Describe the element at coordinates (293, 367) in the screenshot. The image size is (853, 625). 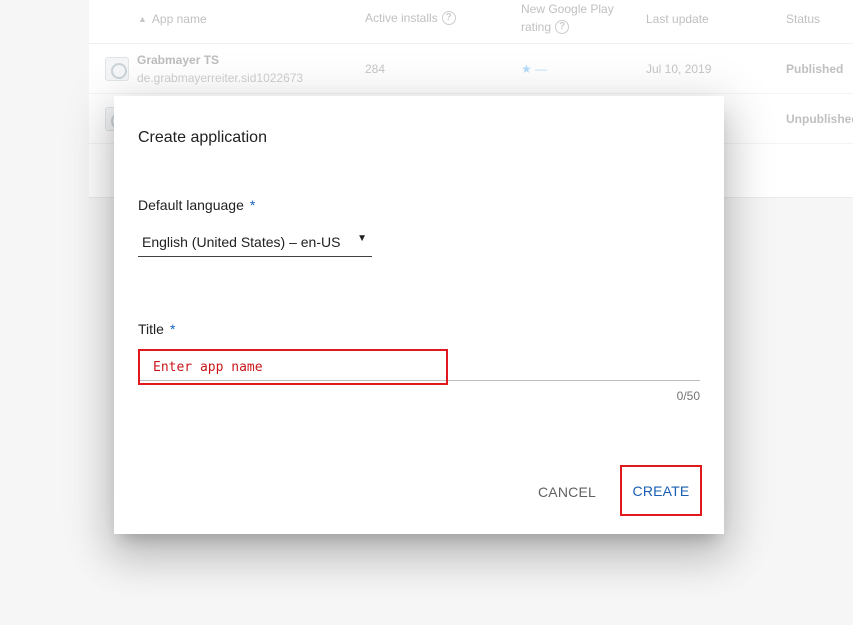
I see `app-title-input` at that location.